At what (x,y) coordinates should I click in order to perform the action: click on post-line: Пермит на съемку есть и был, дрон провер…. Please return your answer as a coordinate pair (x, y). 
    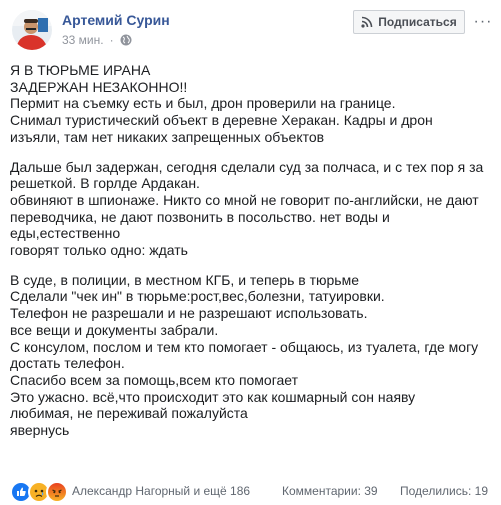
    Looking at the image, I should click on (203, 103).